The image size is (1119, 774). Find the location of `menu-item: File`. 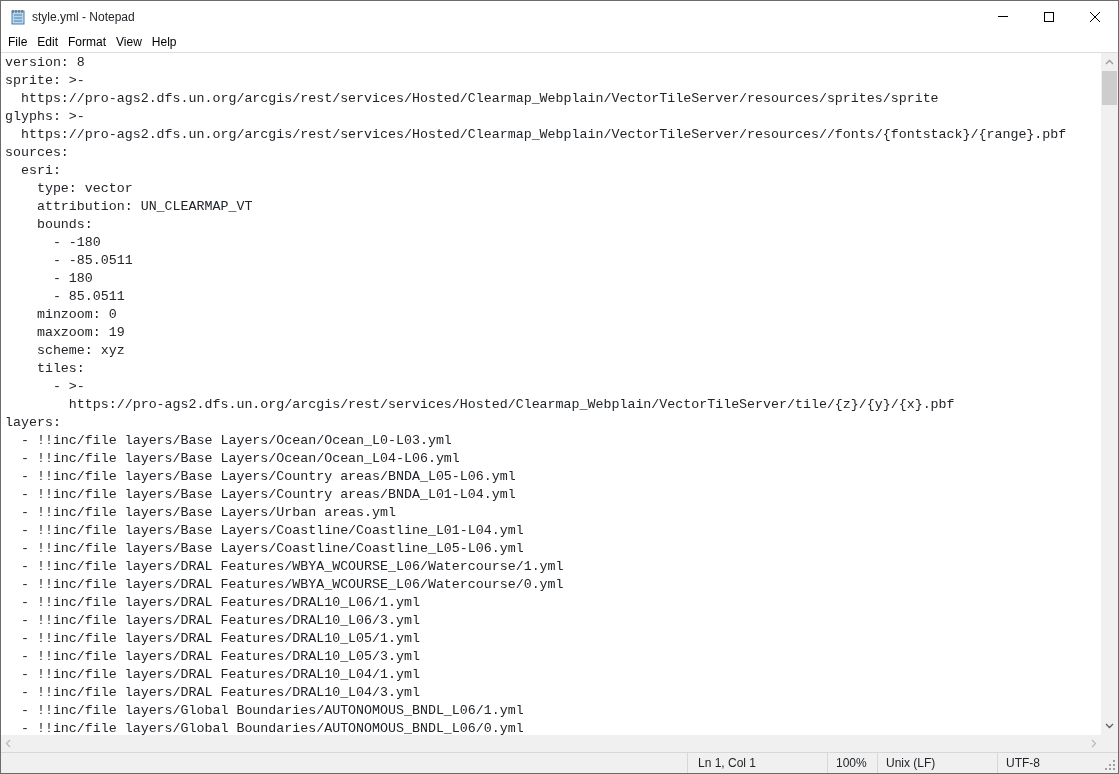

menu-item: File is located at coordinates (18, 42).